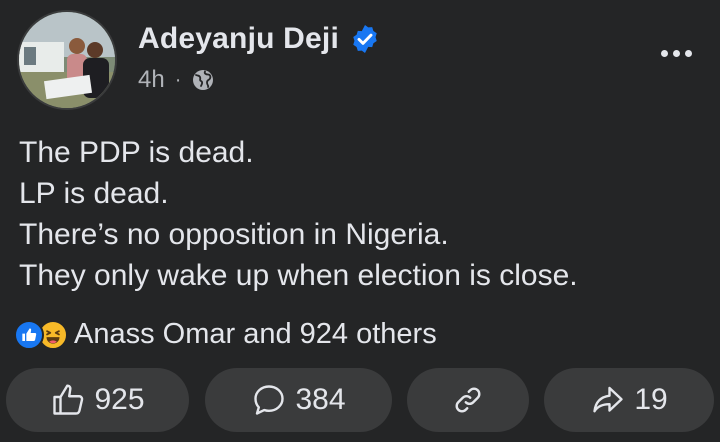 This screenshot has width=720, height=442. What do you see at coordinates (255, 334) in the screenshot?
I see `reactions-summary-text: Anass Omar and 924 others` at bounding box center [255, 334].